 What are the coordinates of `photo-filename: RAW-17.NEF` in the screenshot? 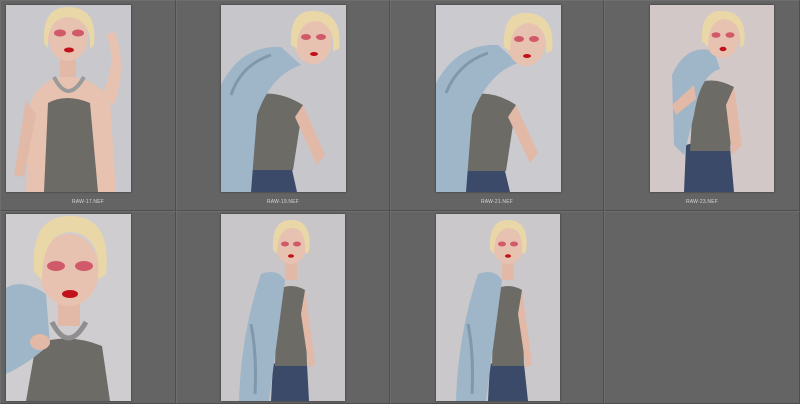 It's located at (87, 202).